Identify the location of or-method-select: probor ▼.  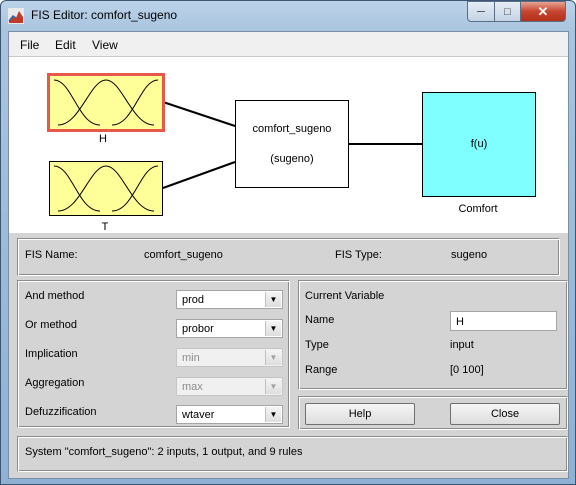
(229, 328).